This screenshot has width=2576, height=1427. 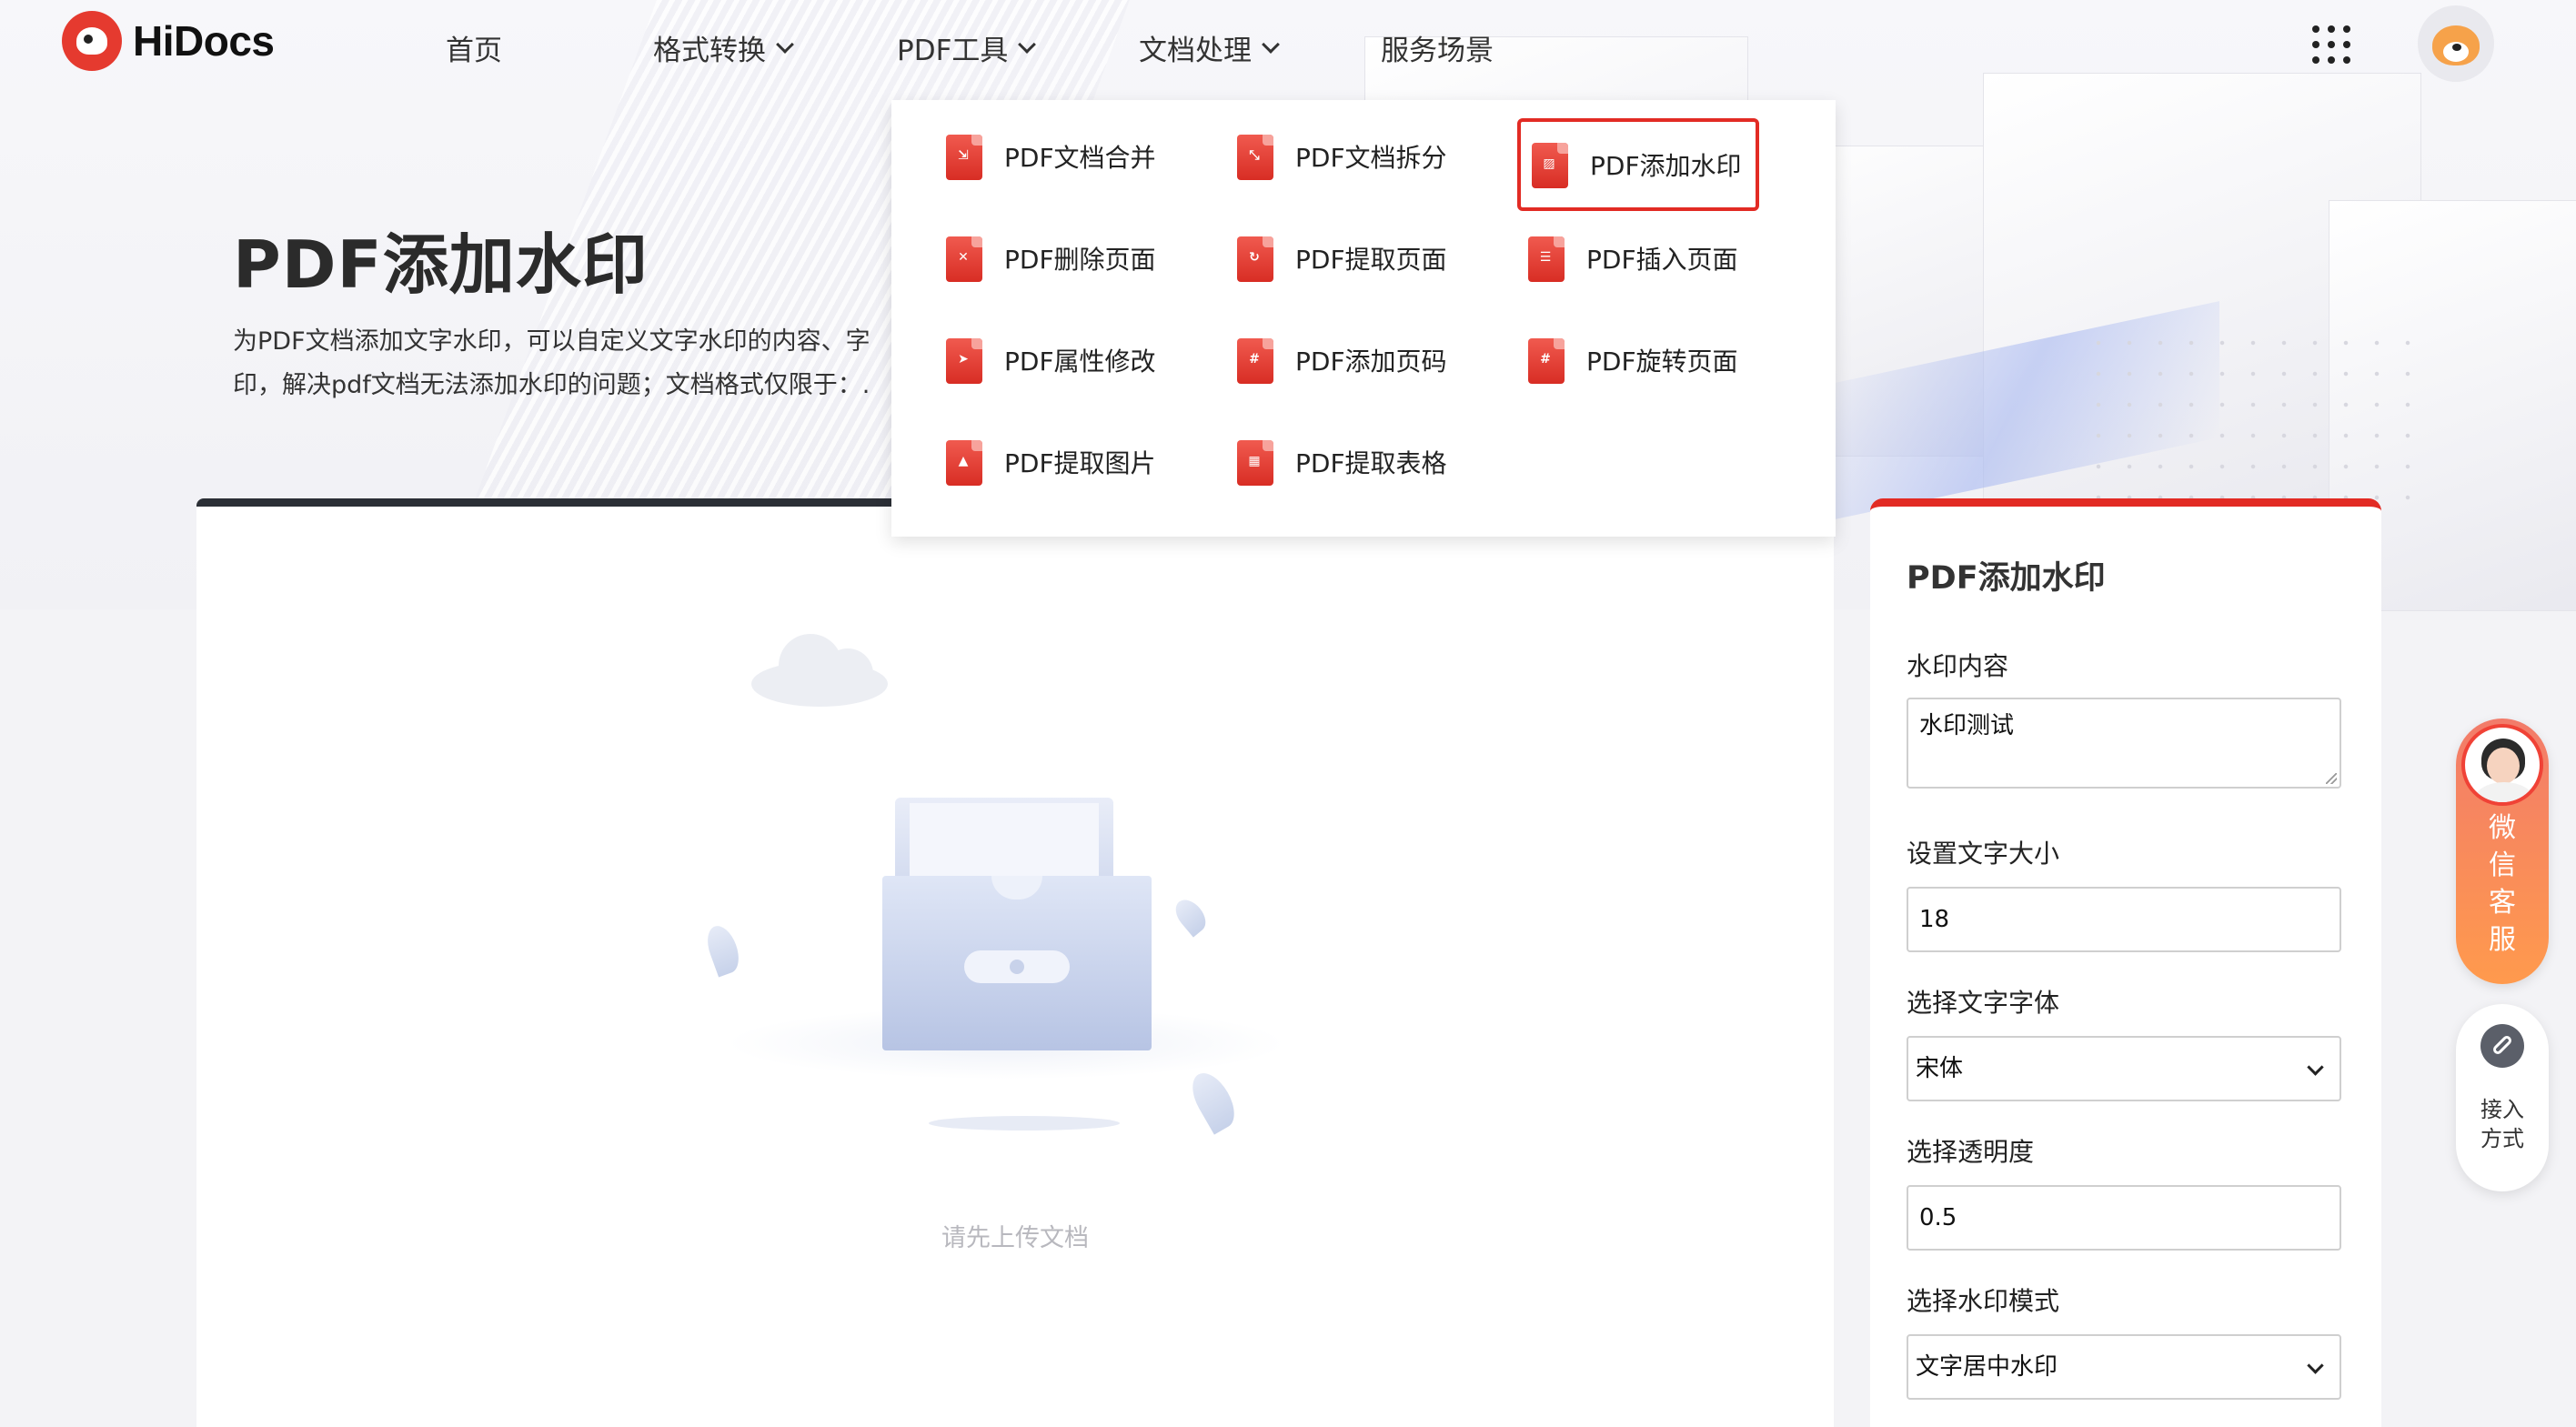 What do you see at coordinates (966, 462) in the screenshot?
I see `extract-image-icon: ▲` at bounding box center [966, 462].